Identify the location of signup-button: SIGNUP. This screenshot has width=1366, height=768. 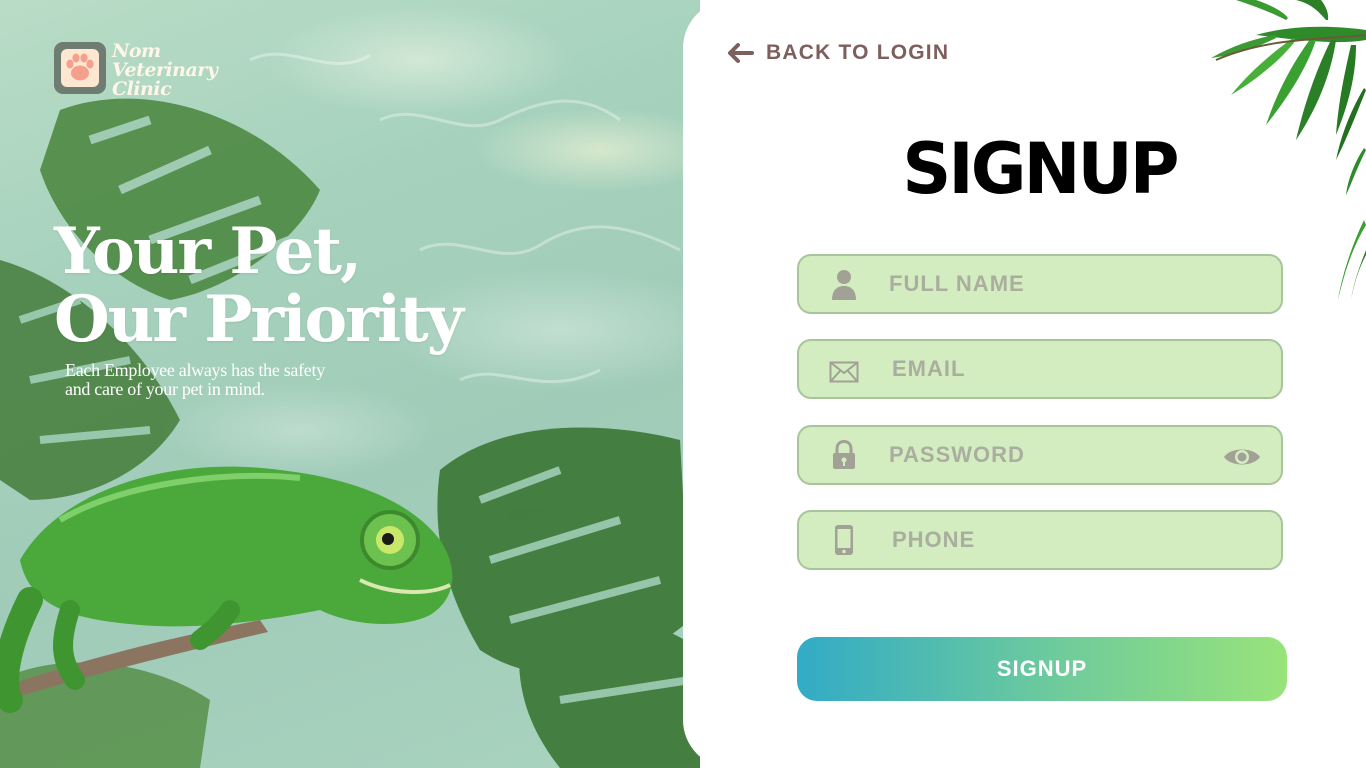
(1042, 669).